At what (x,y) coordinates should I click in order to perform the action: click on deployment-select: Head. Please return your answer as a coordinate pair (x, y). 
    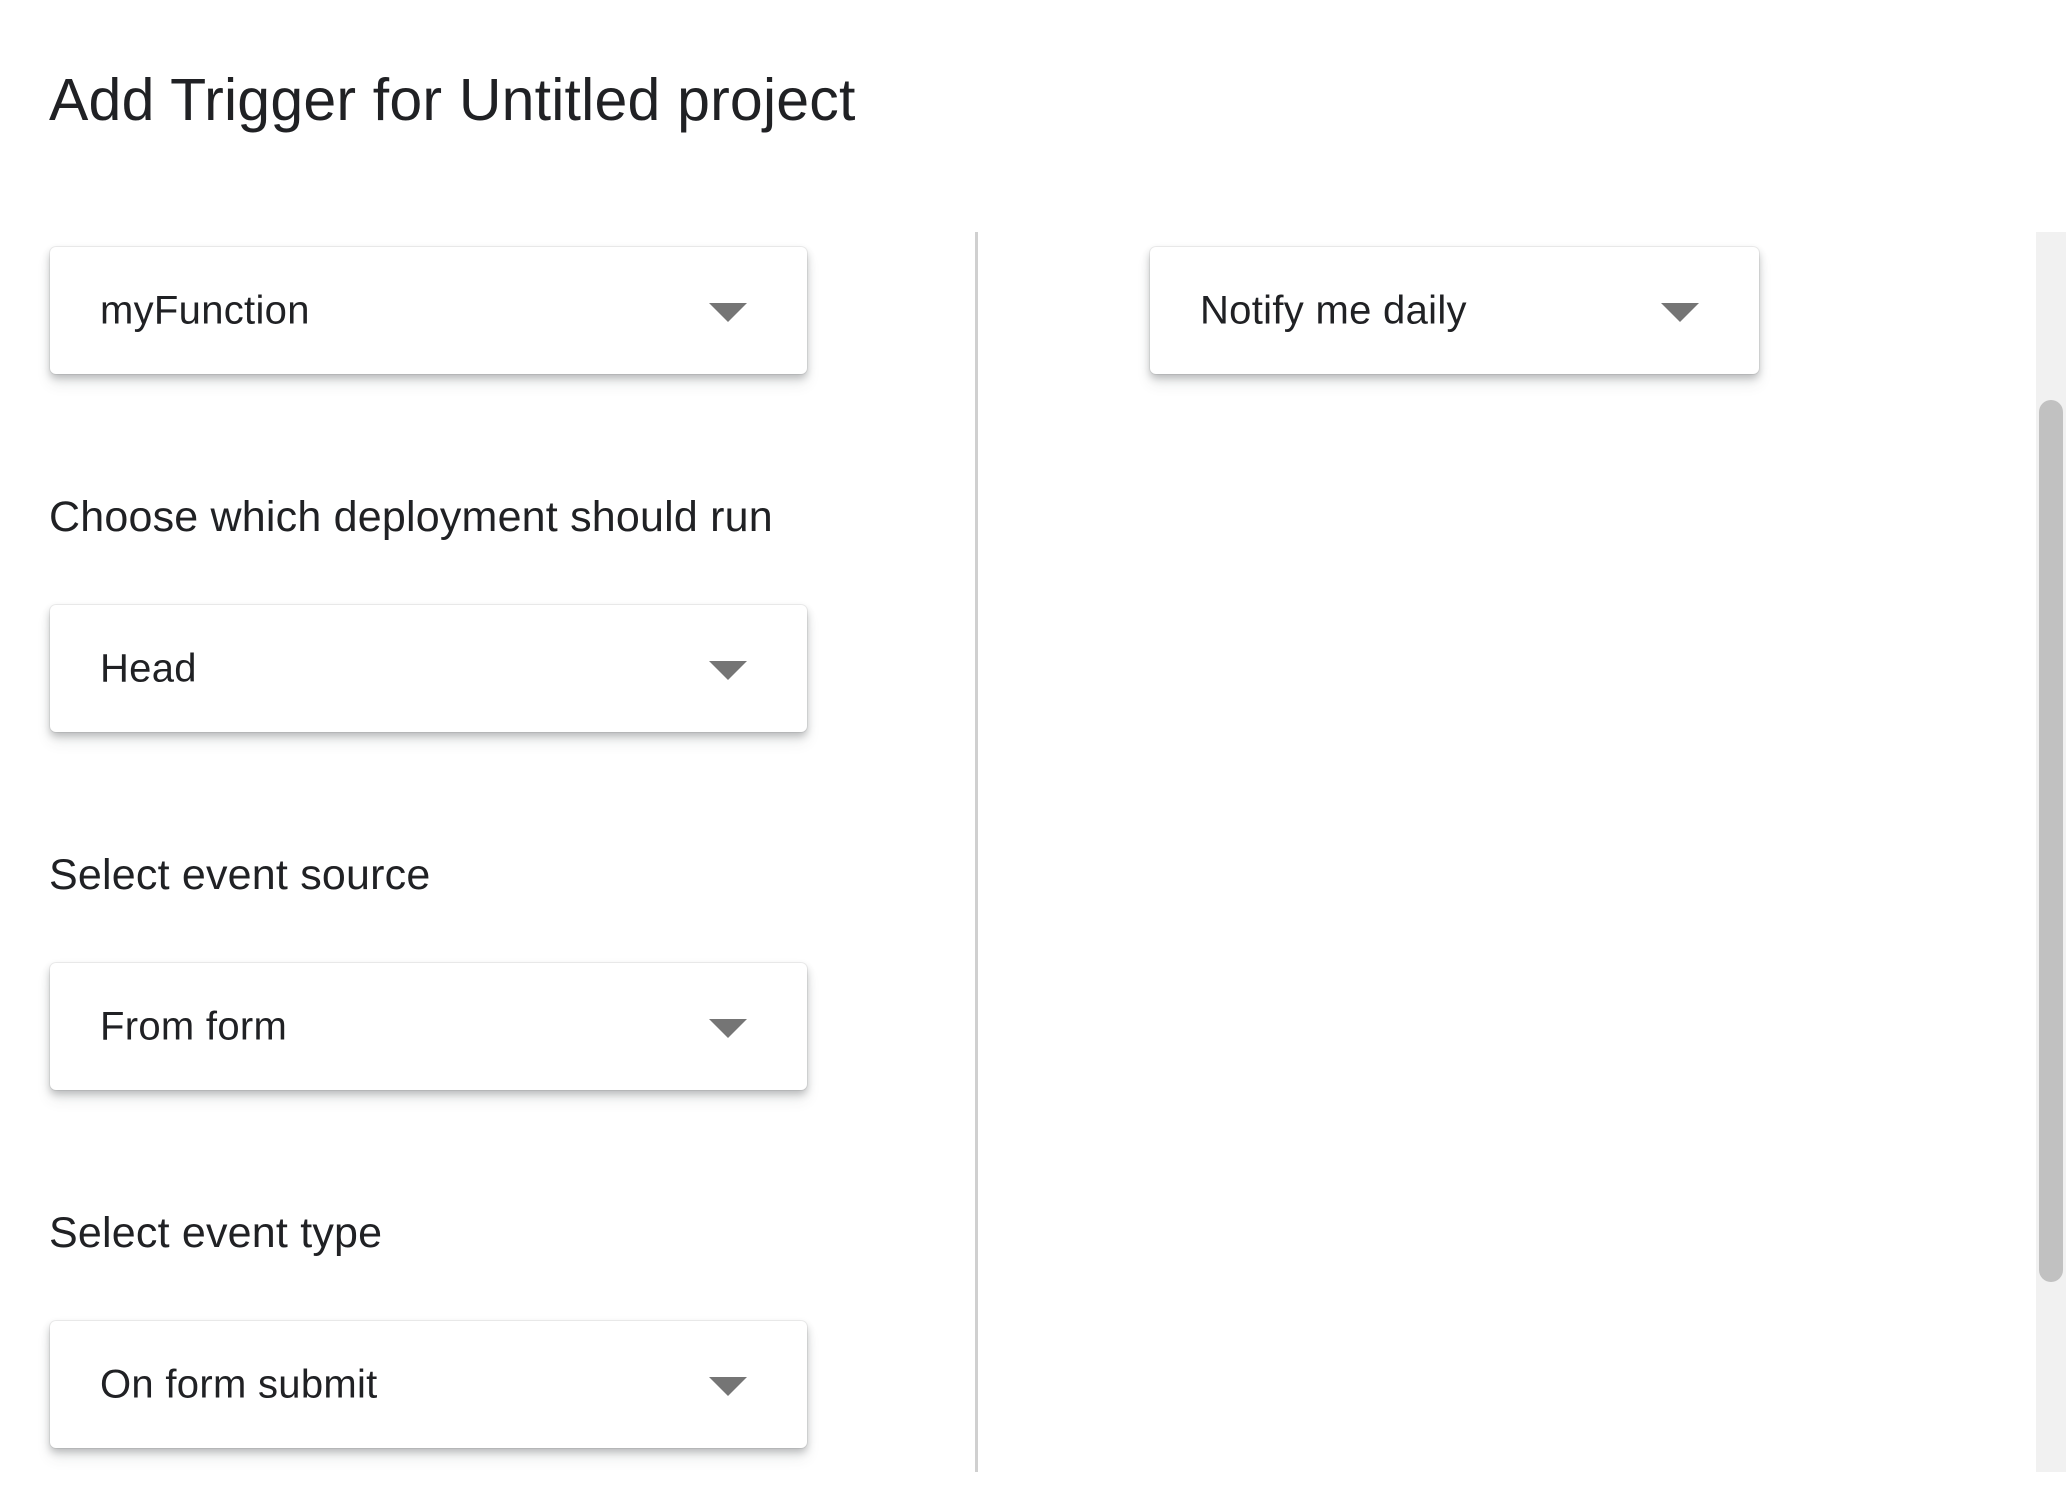
    Looking at the image, I should click on (428, 668).